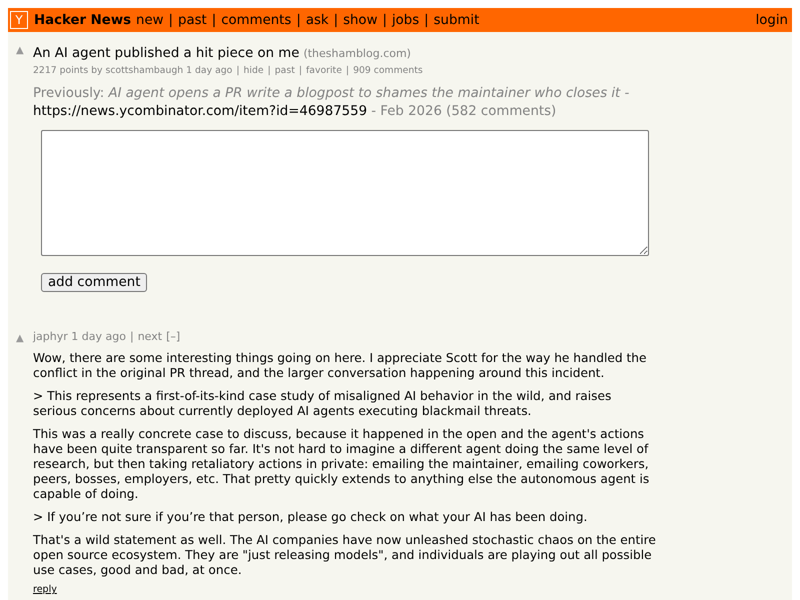 Image resolution: width=800 pixels, height=600 pixels. Describe the element at coordinates (150, 336) in the screenshot. I see `next-link: next` at that location.